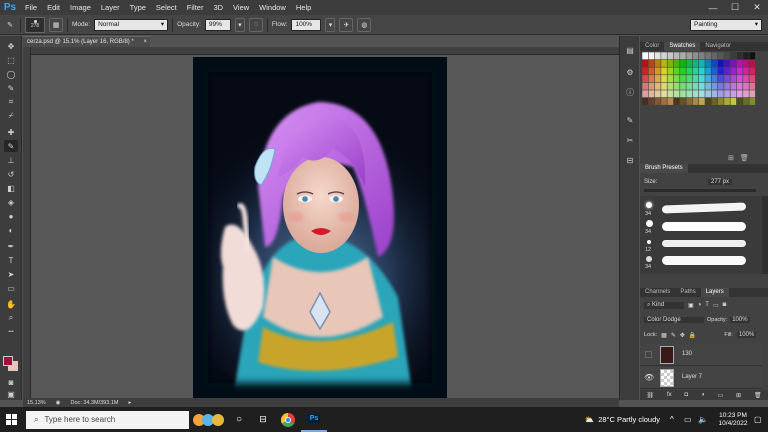 This screenshot has height=432, width=768. Describe the element at coordinates (11, 202) in the screenshot. I see `paint-bucket-tool-icon: ◈` at that location.